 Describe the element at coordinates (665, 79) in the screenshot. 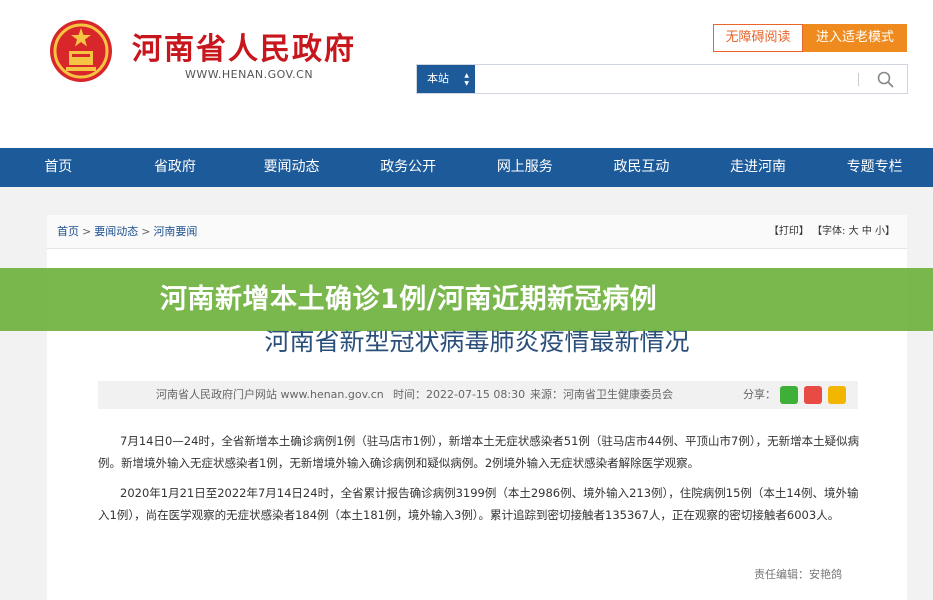

I see `search-input` at that location.